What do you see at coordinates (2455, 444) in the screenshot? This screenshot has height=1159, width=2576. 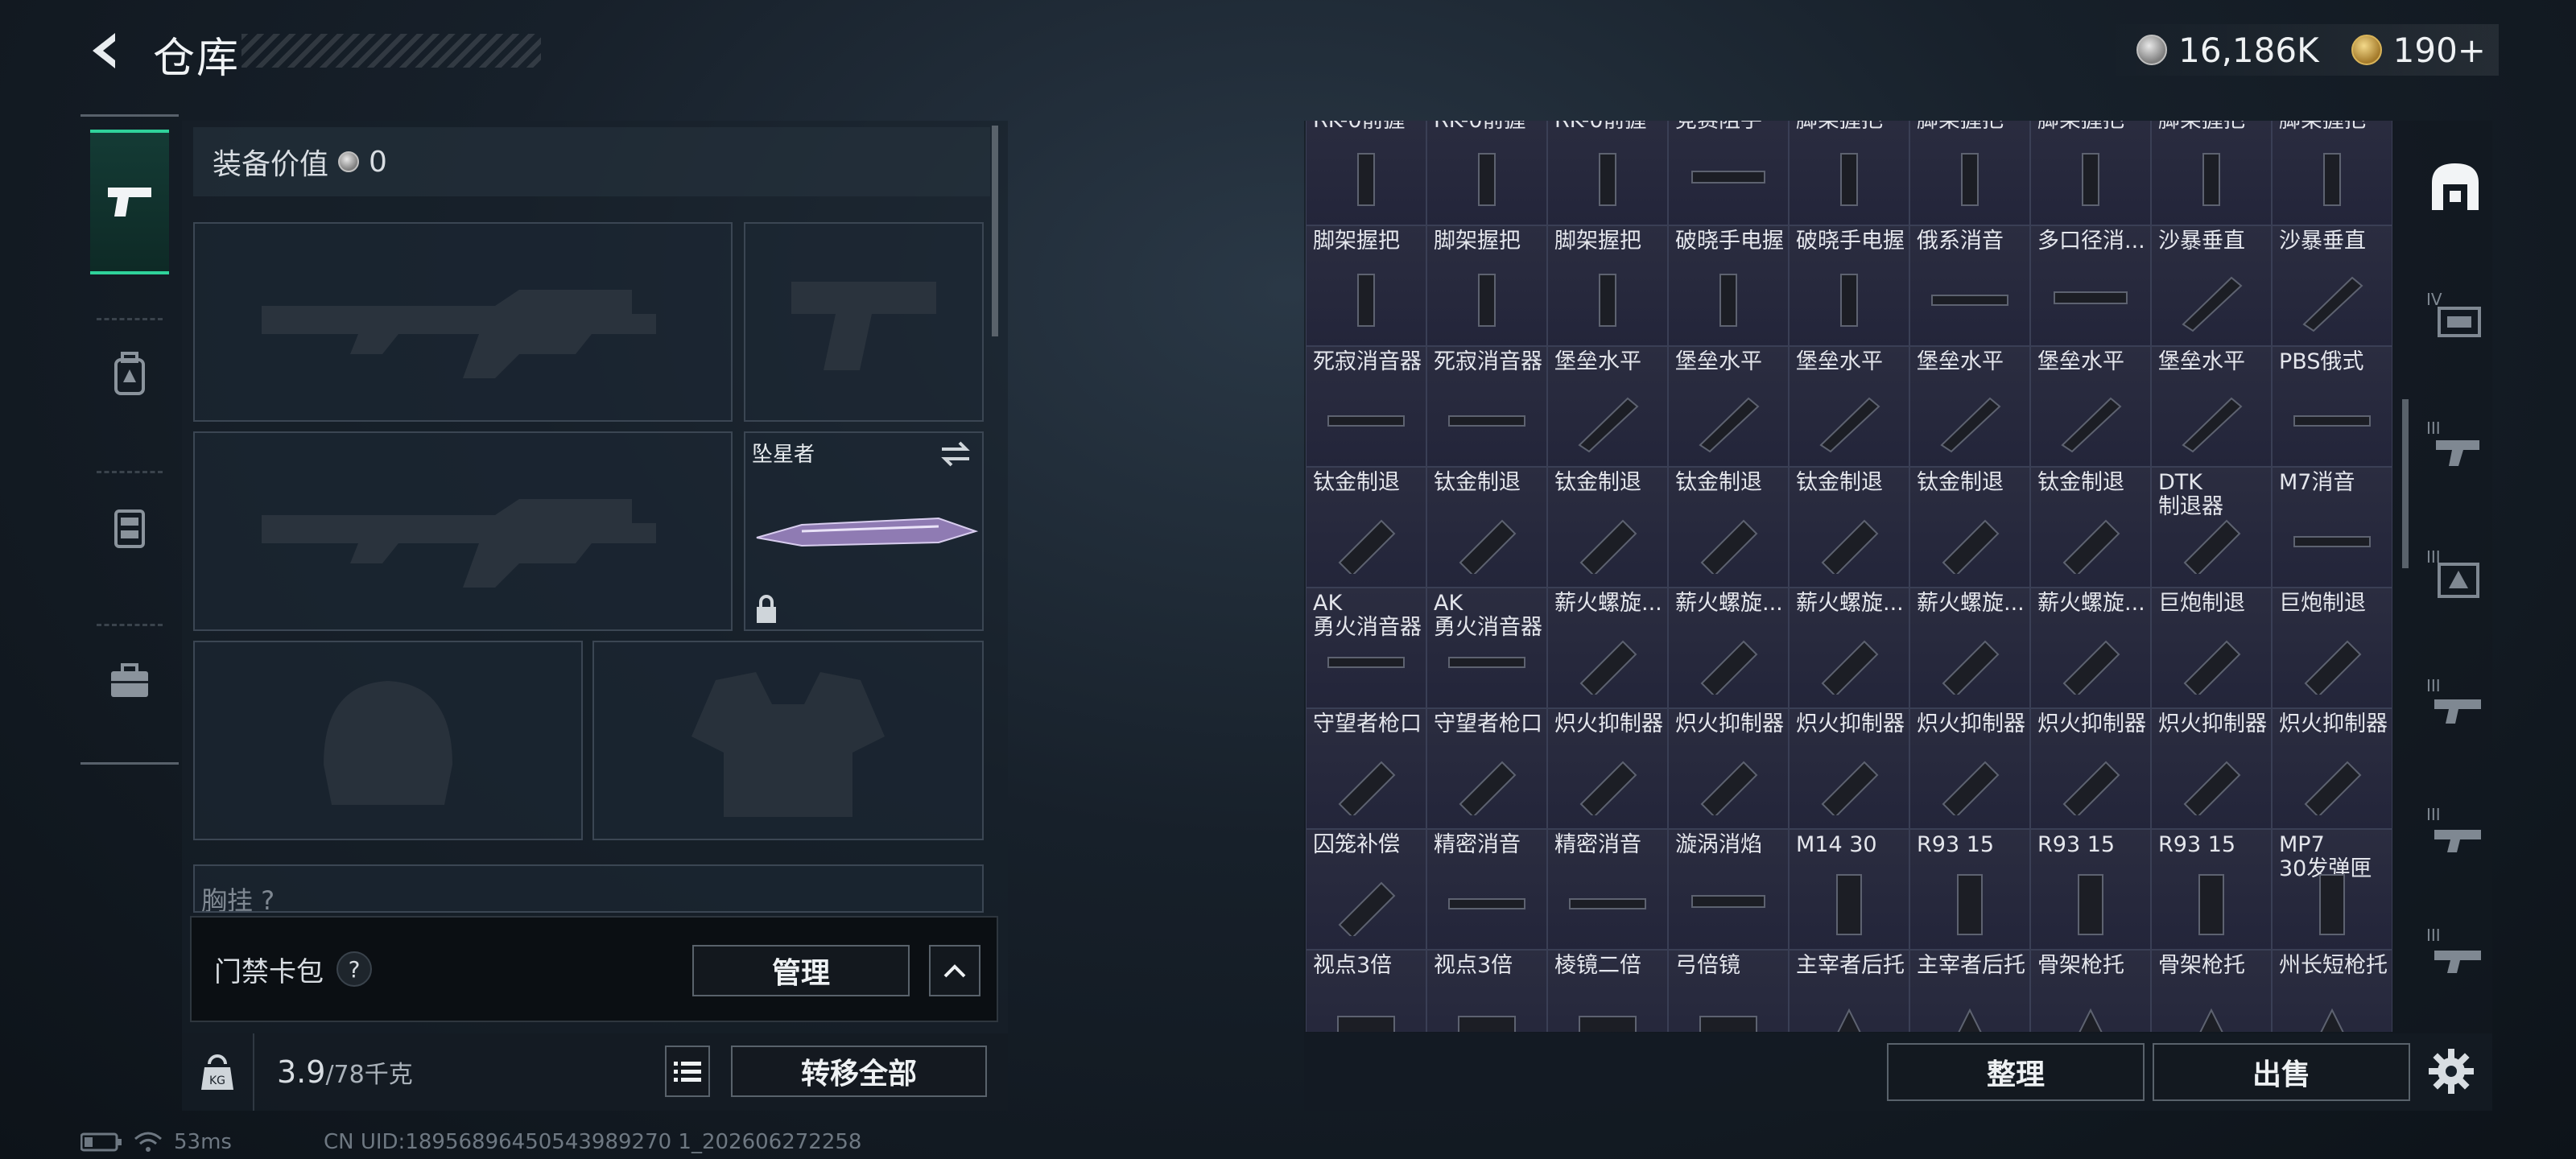 I see `filter-tab-weapons: III` at bounding box center [2455, 444].